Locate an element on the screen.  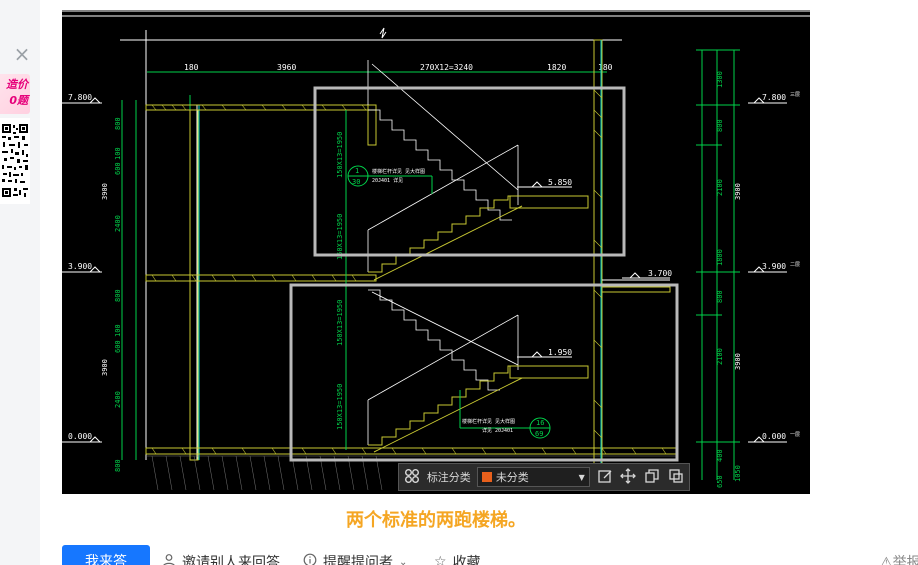
callout-note: 20J401 详见 is located at coordinates (387, 180).